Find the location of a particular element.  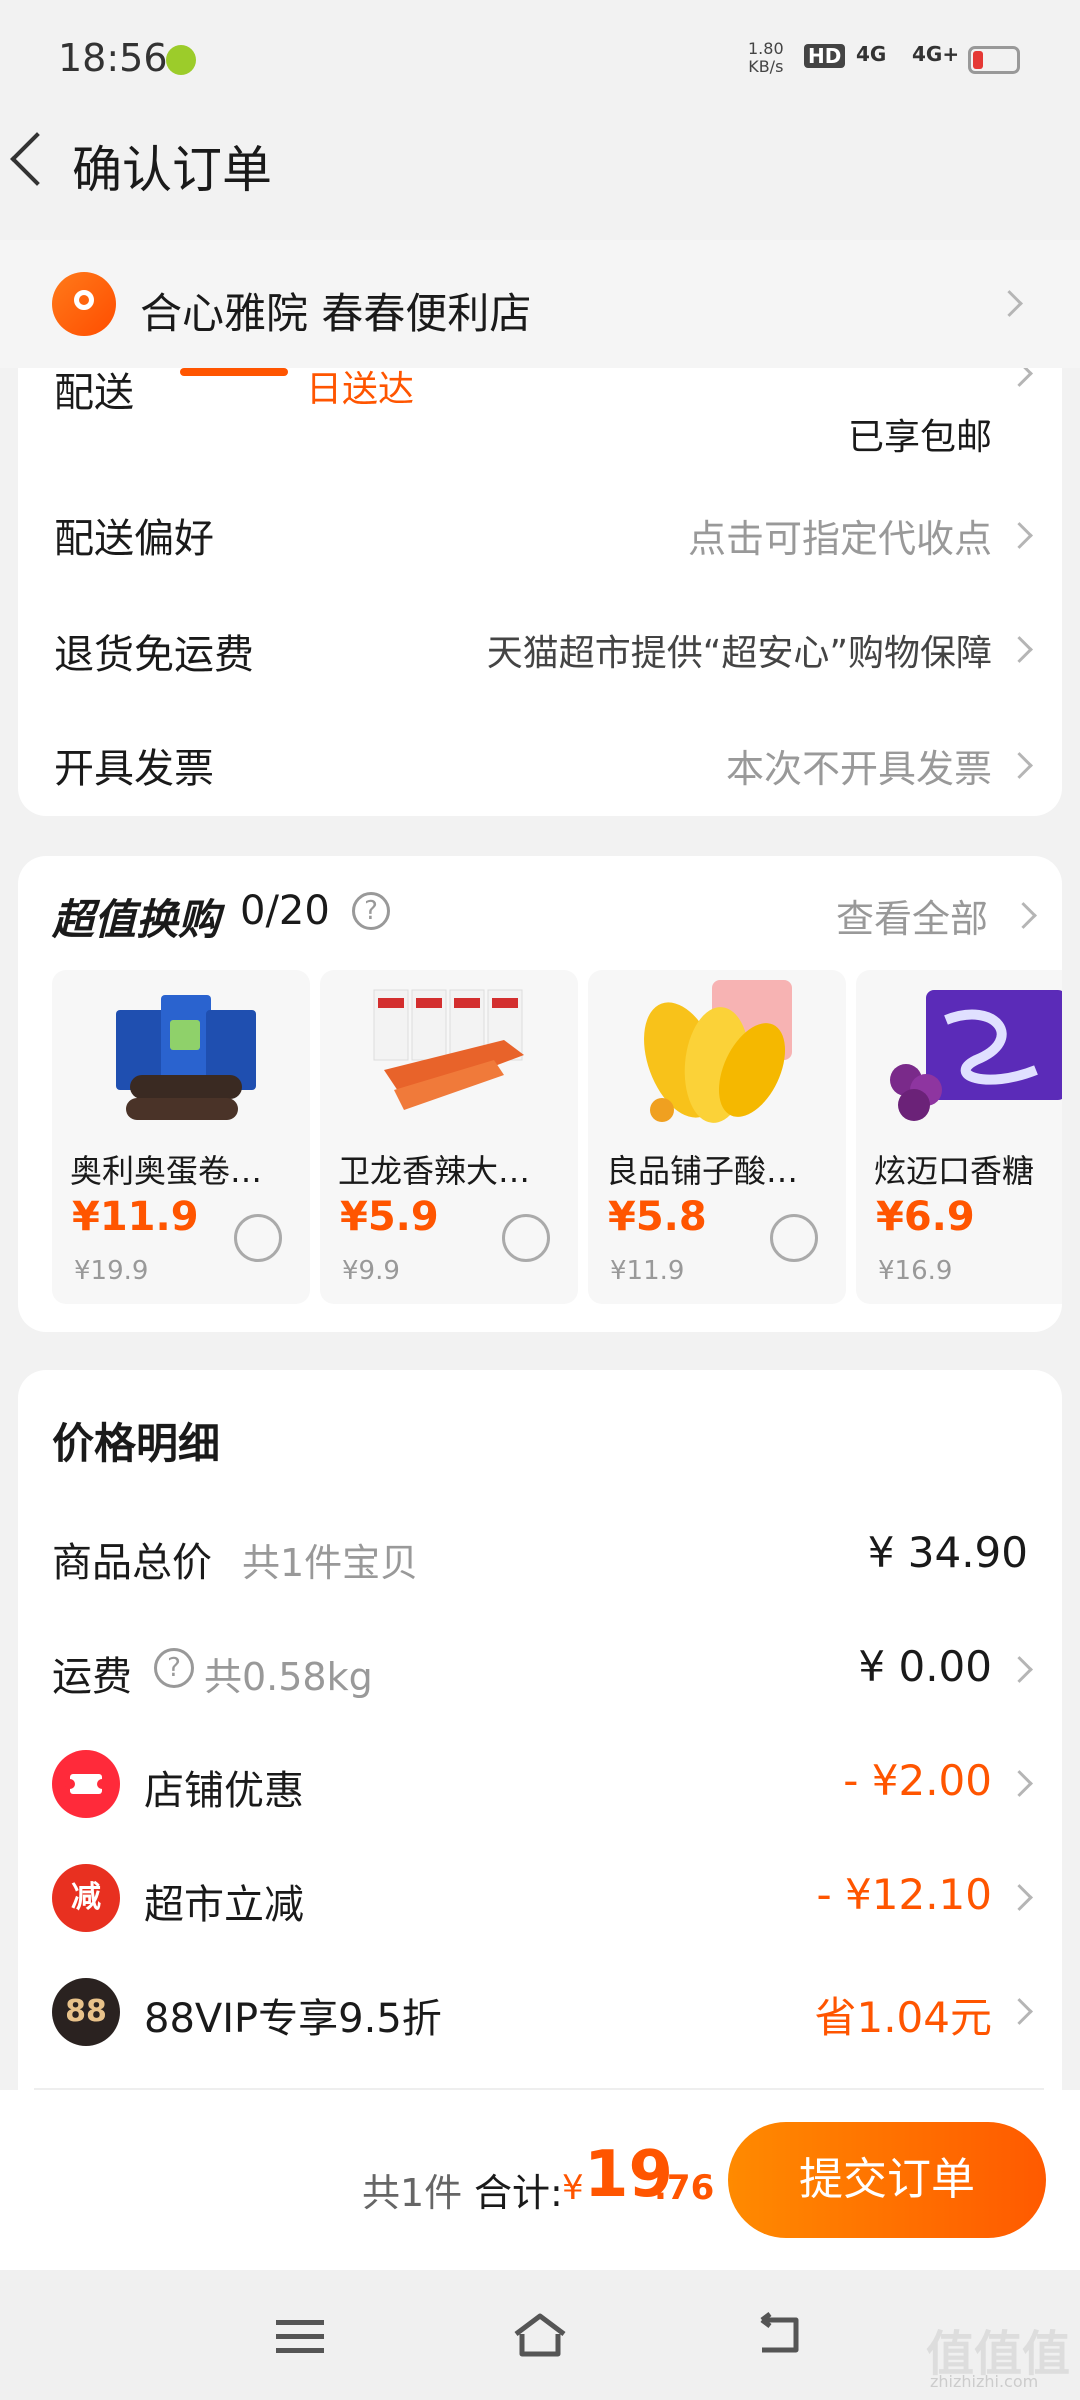

total-amount-dec: .76 is located at coordinates (684, 2188).